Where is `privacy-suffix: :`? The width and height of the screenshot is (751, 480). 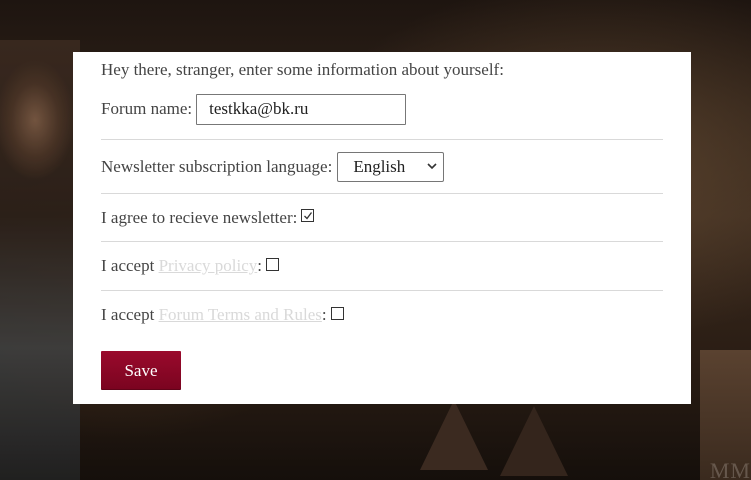
privacy-suffix: : is located at coordinates (259, 265).